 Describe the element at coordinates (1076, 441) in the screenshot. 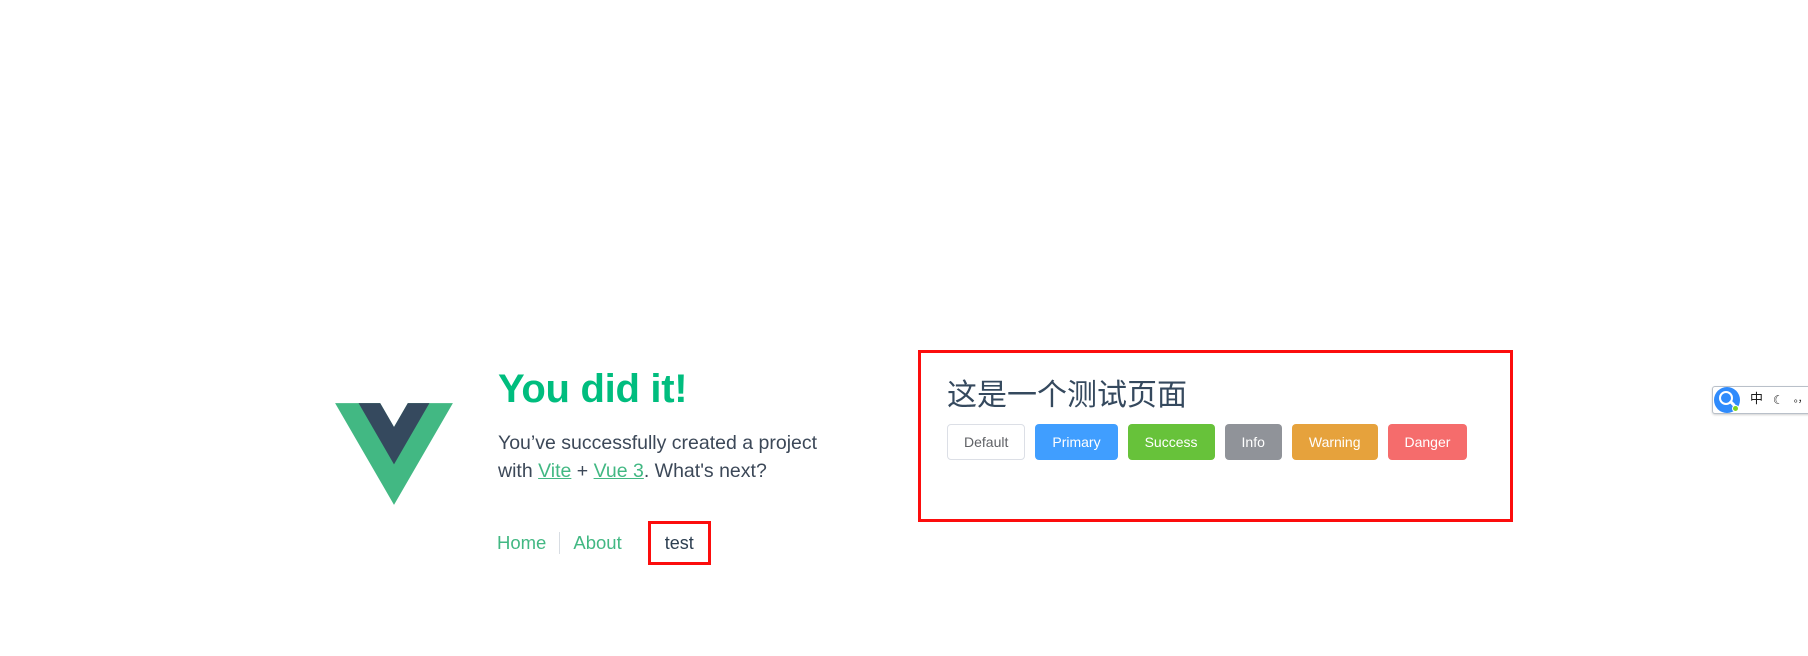

I see `primary-button: Primary` at that location.